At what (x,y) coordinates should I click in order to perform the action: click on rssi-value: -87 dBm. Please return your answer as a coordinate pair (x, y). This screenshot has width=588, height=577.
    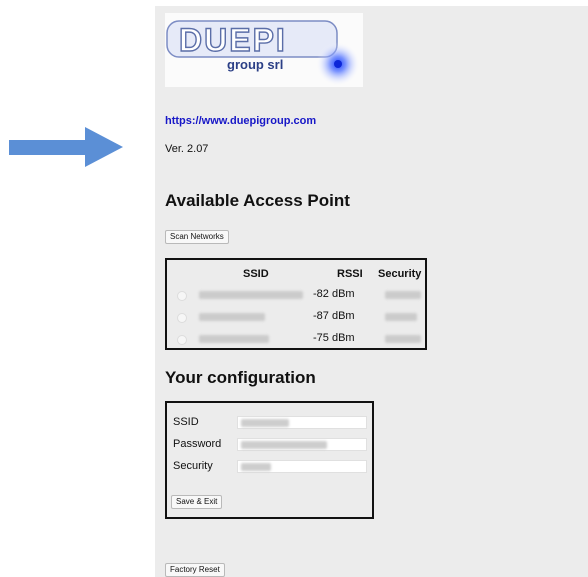
    Looking at the image, I should click on (334, 316).